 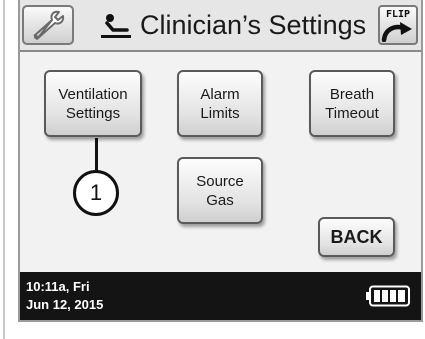 I want to click on battery-full-icon, so click(x=388, y=296).